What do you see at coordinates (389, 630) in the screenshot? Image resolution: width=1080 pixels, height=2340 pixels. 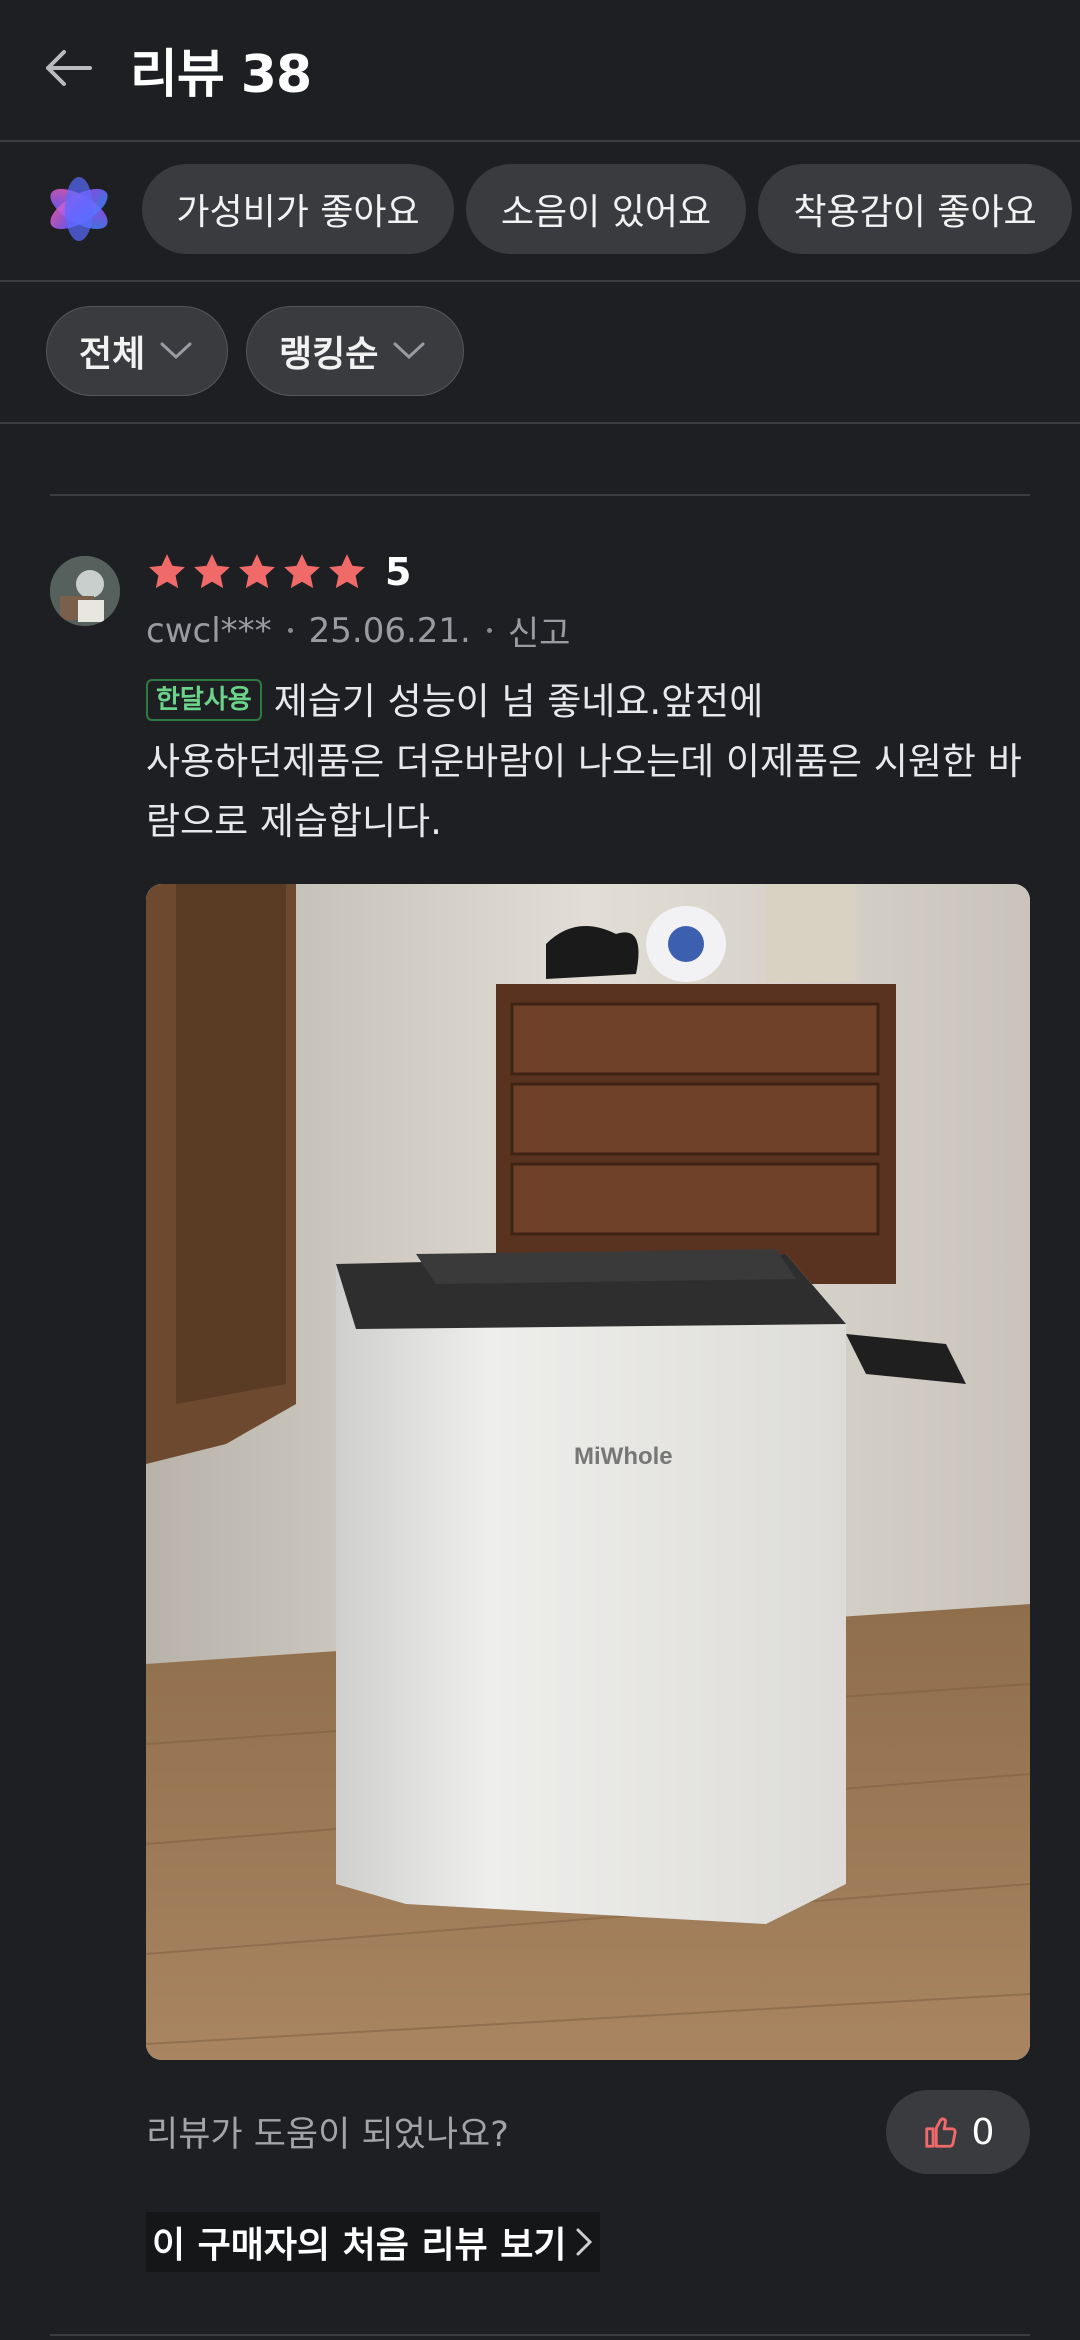 I see `review-date: 25.06.21.` at bounding box center [389, 630].